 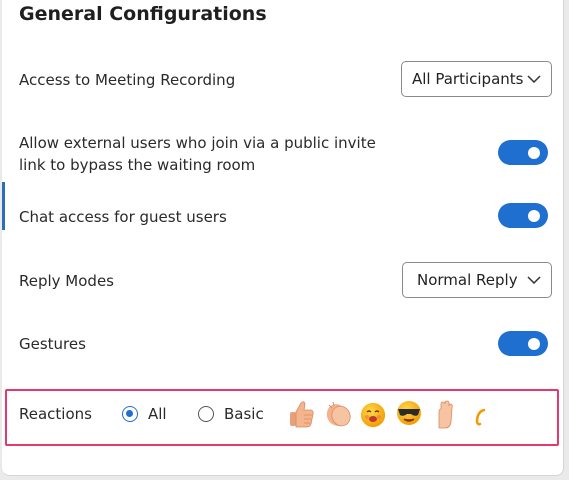 What do you see at coordinates (206, 414) in the screenshot?
I see `radio-unselected-indicator` at bounding box center [206, 414].